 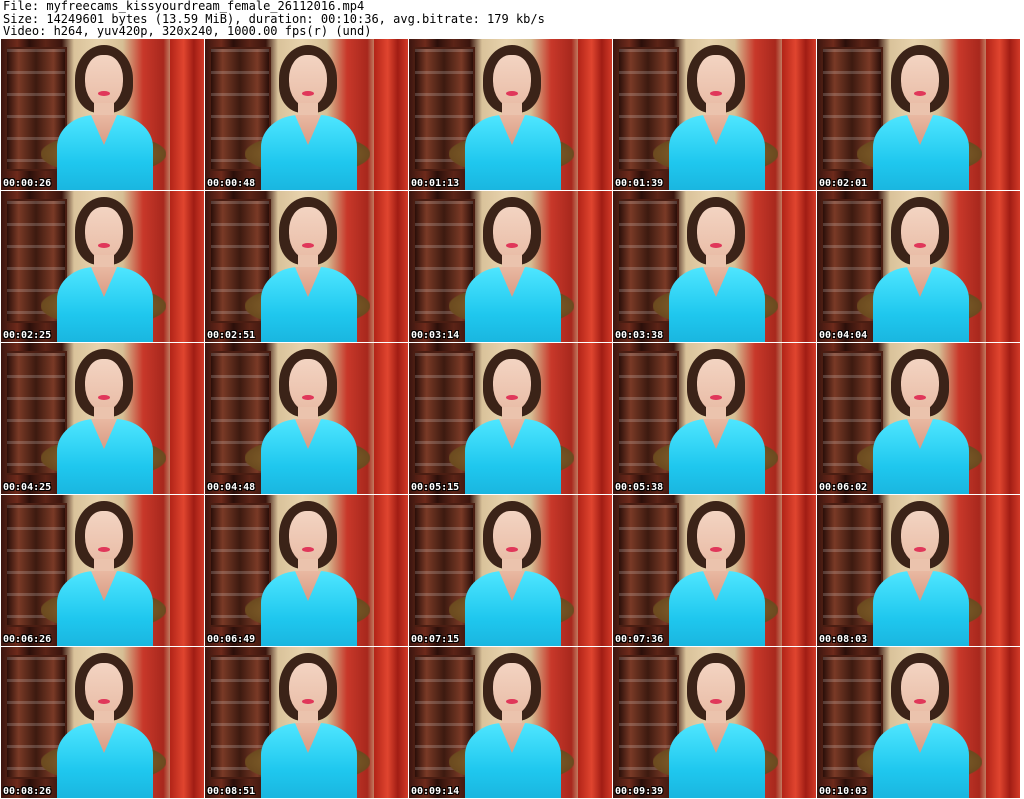 I want to click on video-thumbnail: 00:06:02, so click(x=918, y=418).